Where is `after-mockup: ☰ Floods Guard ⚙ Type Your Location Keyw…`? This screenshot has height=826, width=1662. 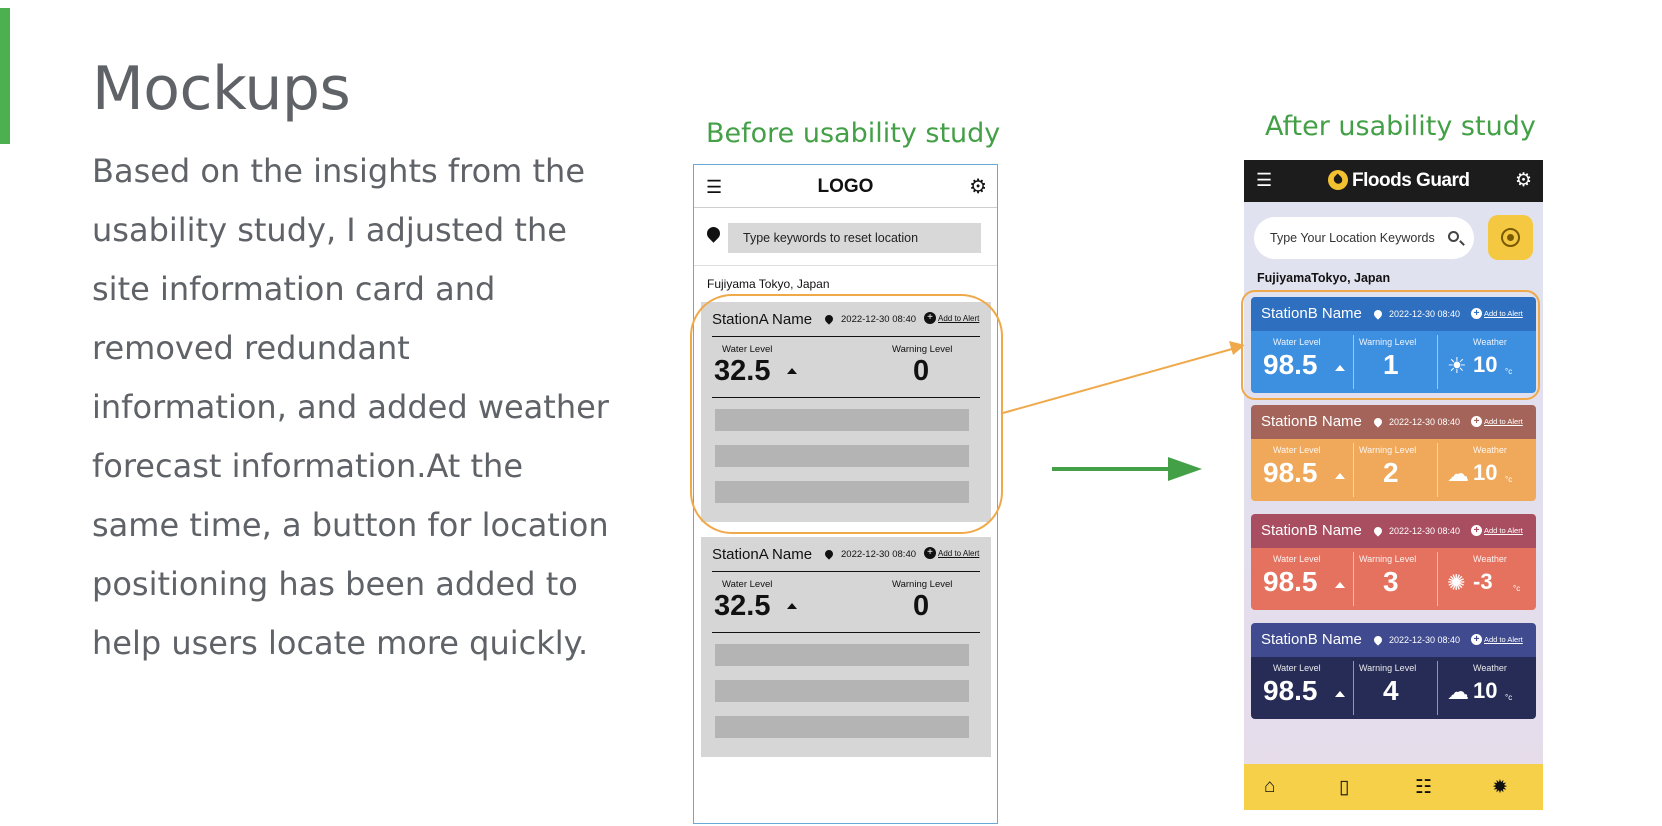
after-mockup: ☰ Floods Guard ⚙ Type Your Location Keyw… is located at coordinates (1393, 485).